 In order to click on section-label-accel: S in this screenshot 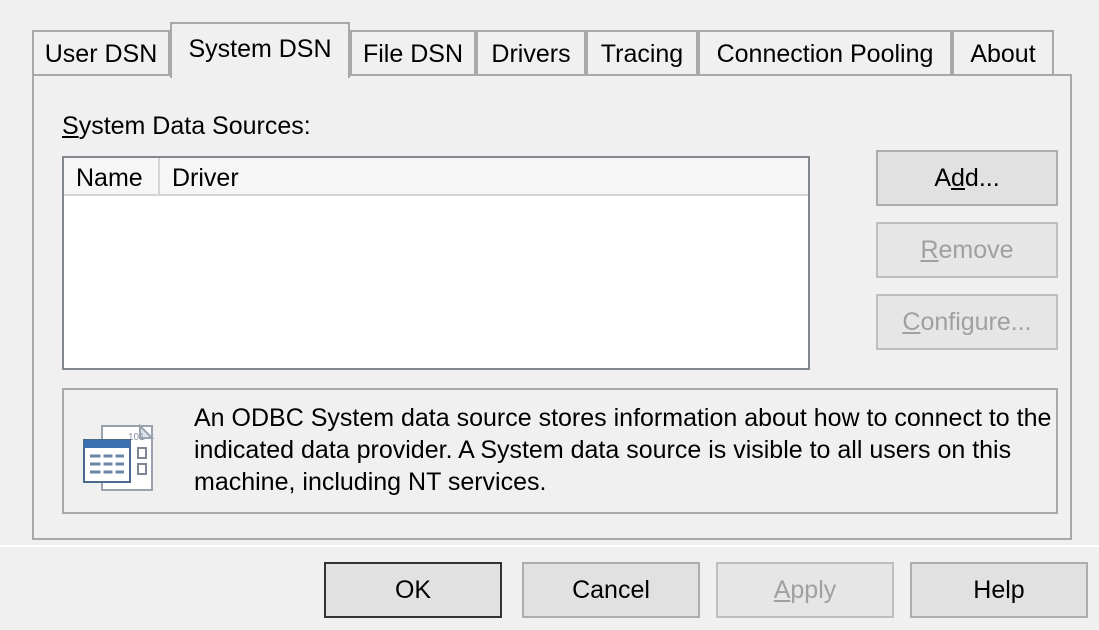, I will do `click(70, 126)`.